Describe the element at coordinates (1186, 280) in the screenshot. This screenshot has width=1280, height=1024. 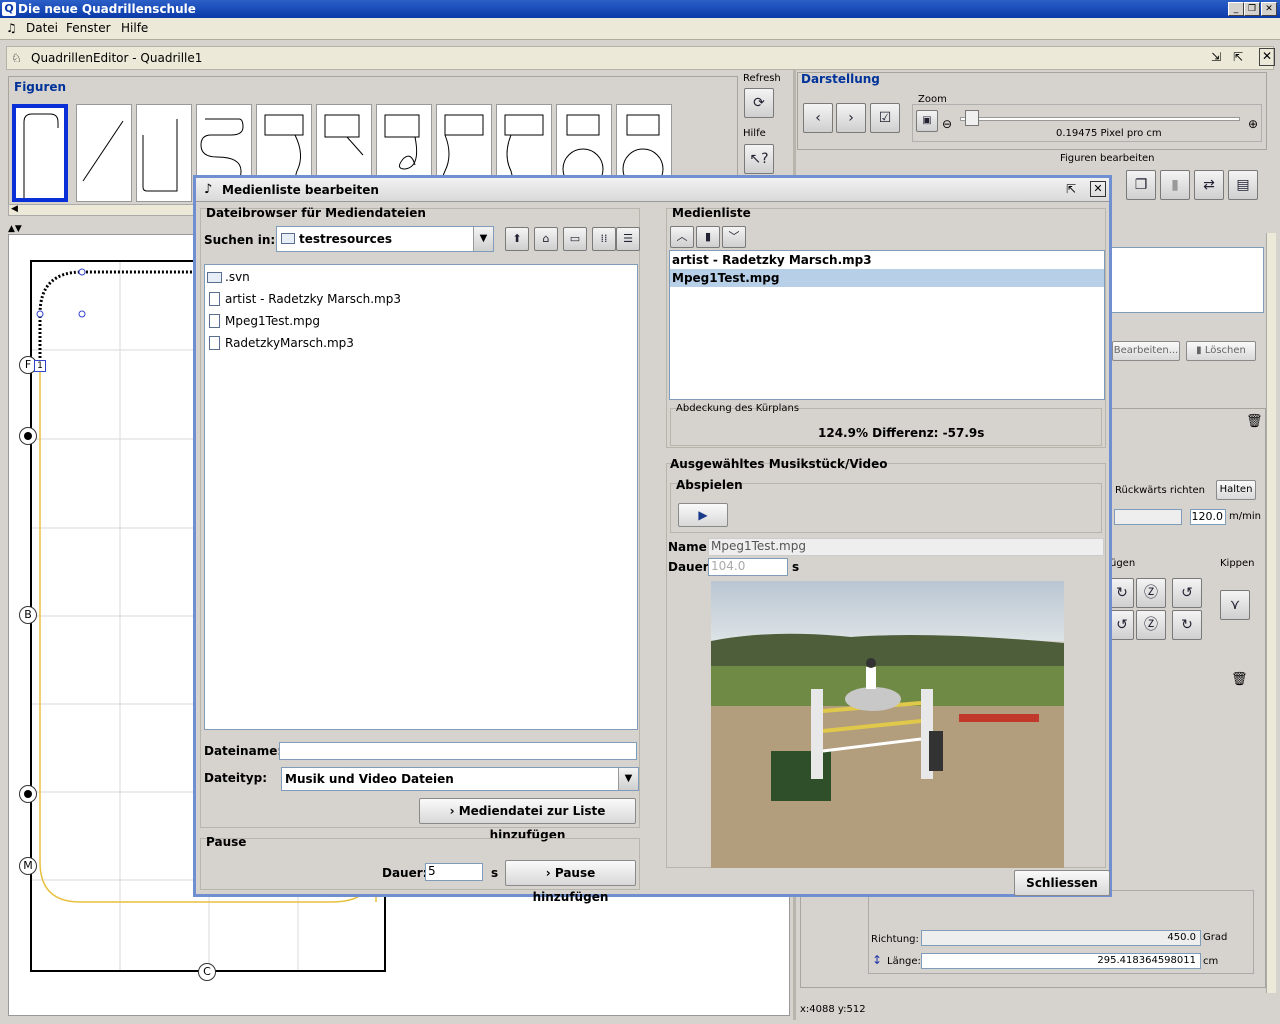
I see `figure-list-box` at that location.